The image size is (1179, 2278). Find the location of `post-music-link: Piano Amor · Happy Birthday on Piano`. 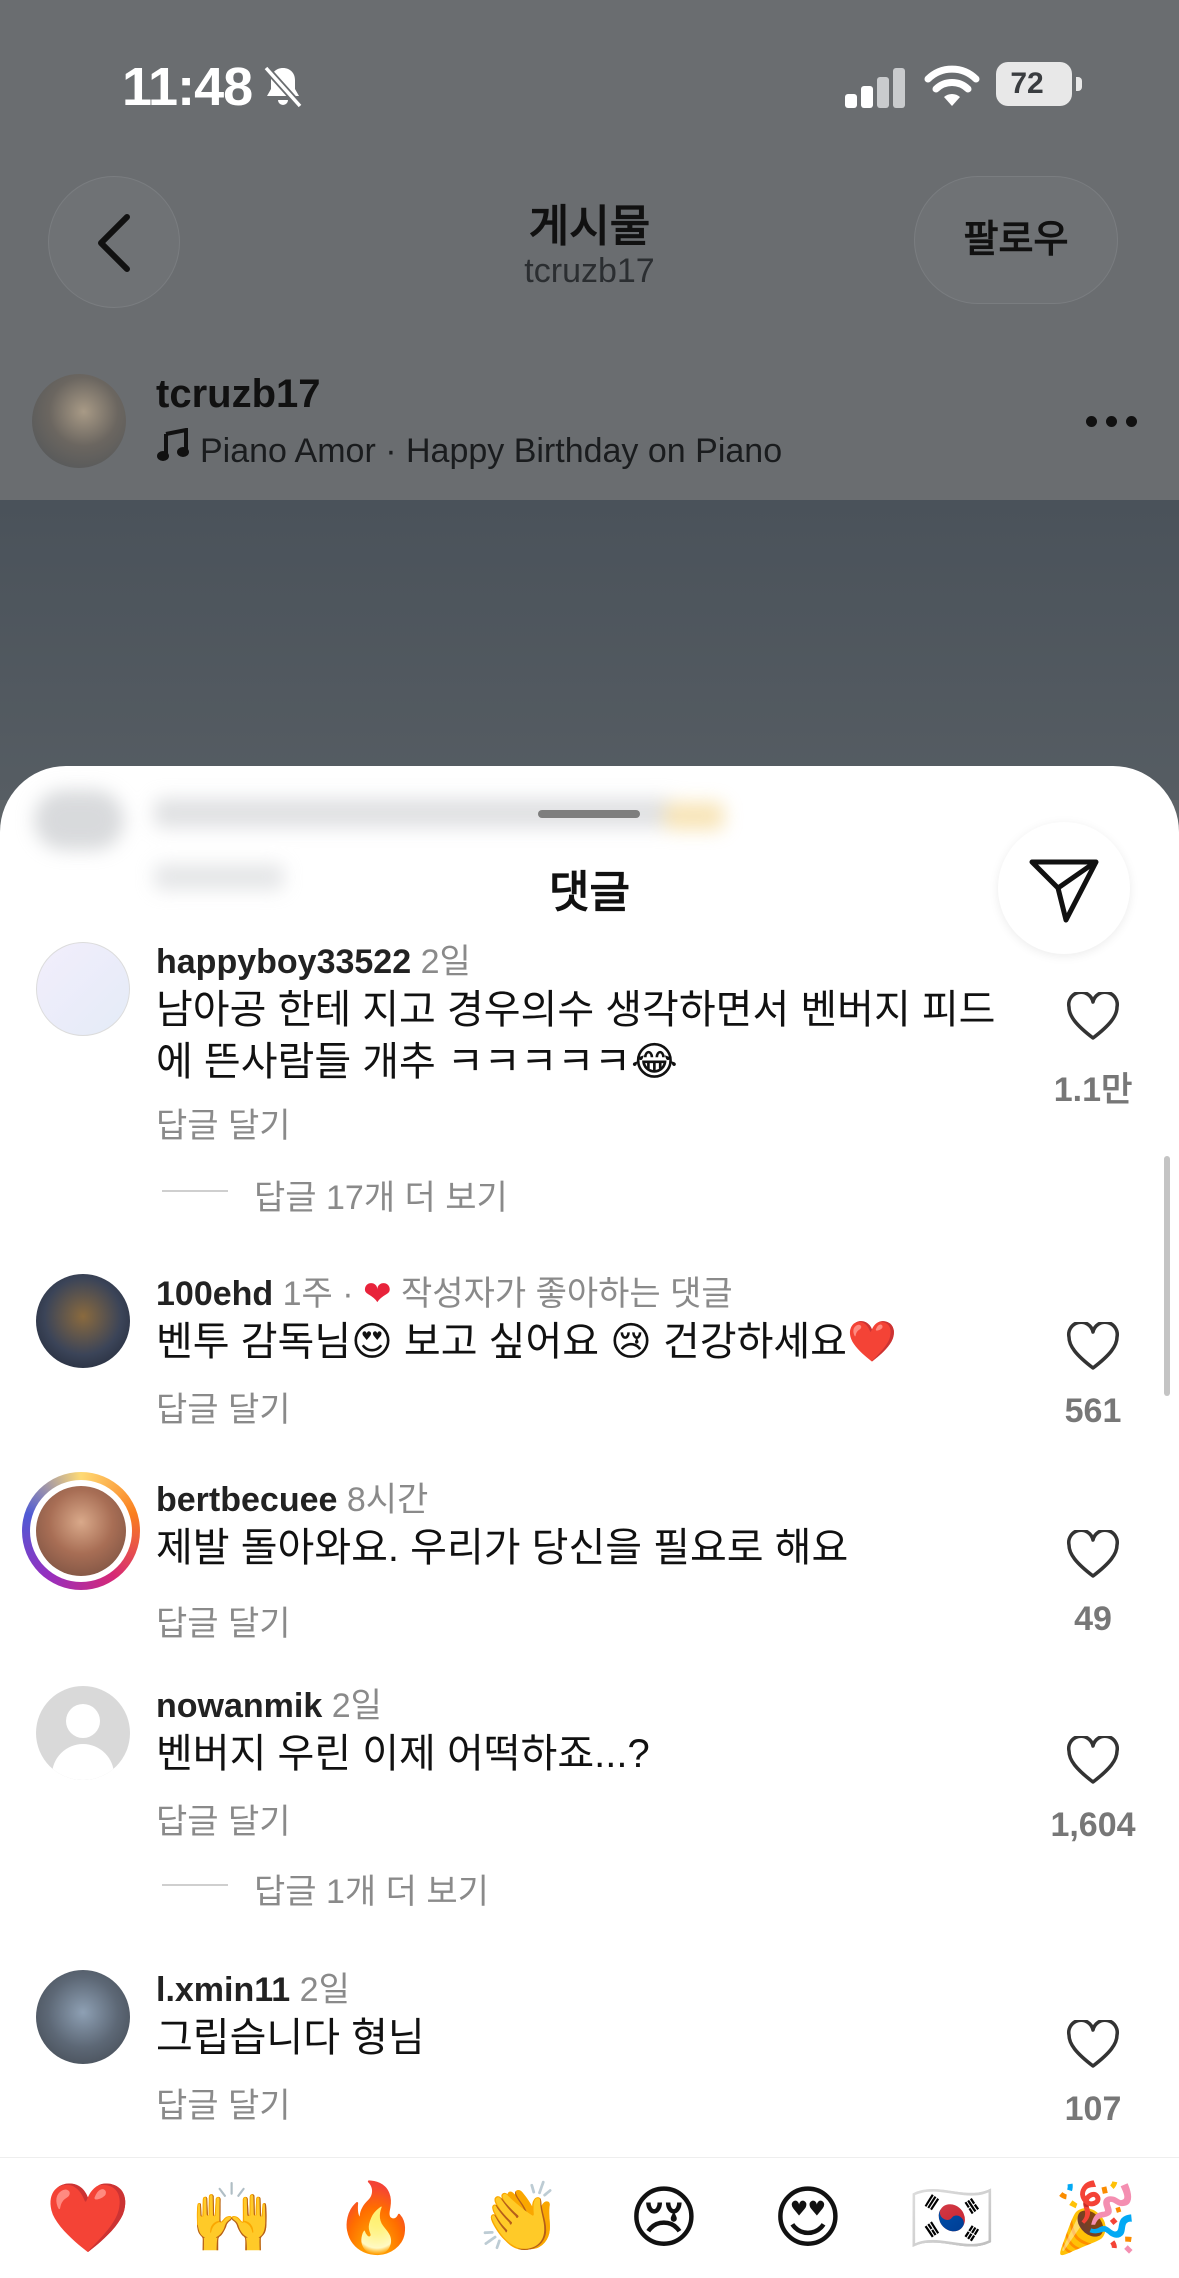

post-music-link: Piano Amor · Happy Birthday on Piano is located at coordinates (469, 449).